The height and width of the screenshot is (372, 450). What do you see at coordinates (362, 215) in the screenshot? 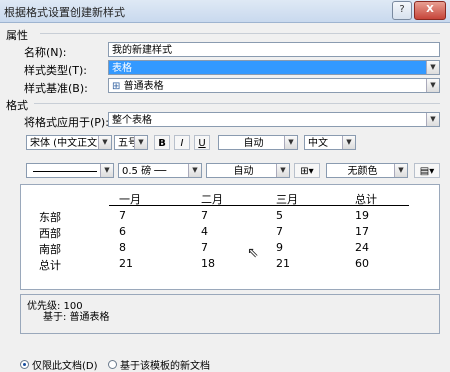
I see `preview-cell: 19` at bounding box center [362, 215].